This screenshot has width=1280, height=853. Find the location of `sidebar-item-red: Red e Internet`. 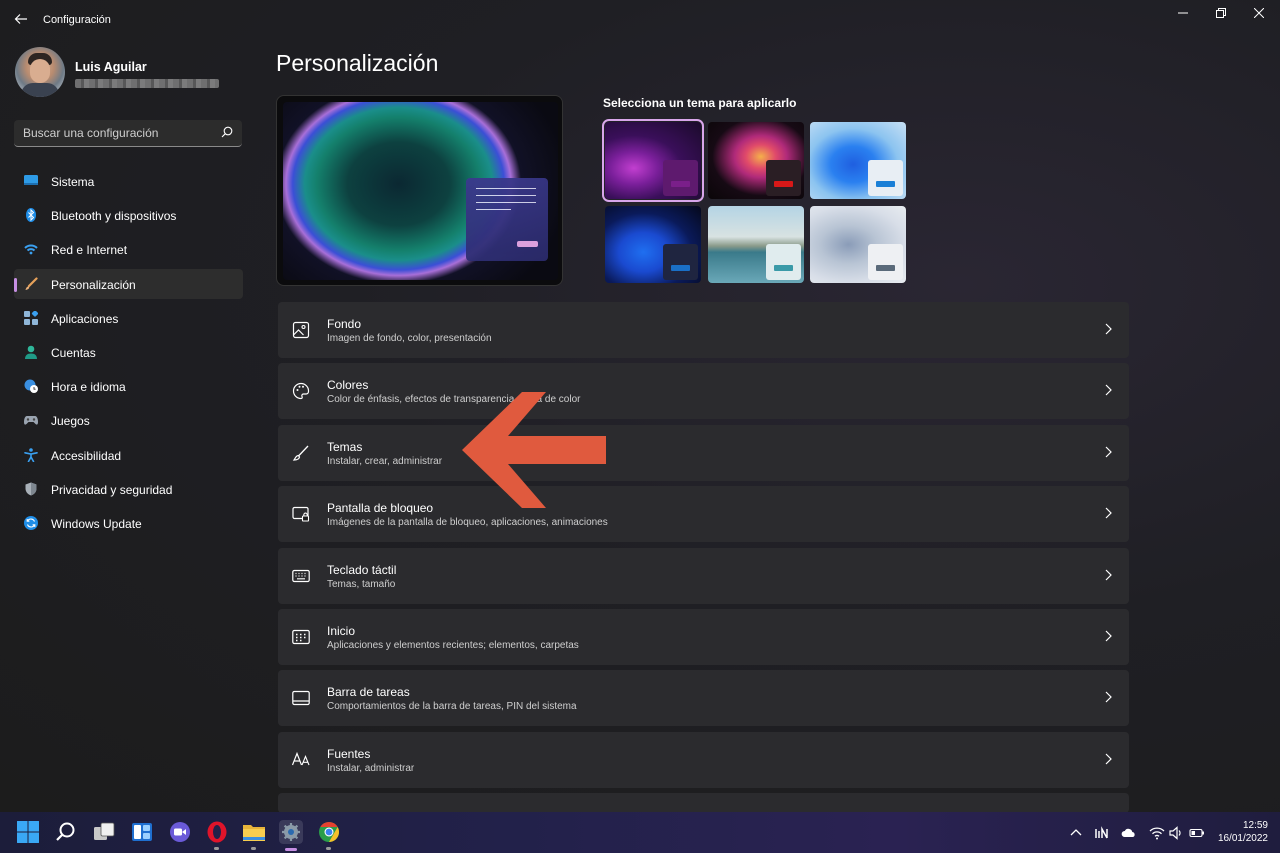

sidebar-item-red: Red e Internet is located at coordinates (128, 249).